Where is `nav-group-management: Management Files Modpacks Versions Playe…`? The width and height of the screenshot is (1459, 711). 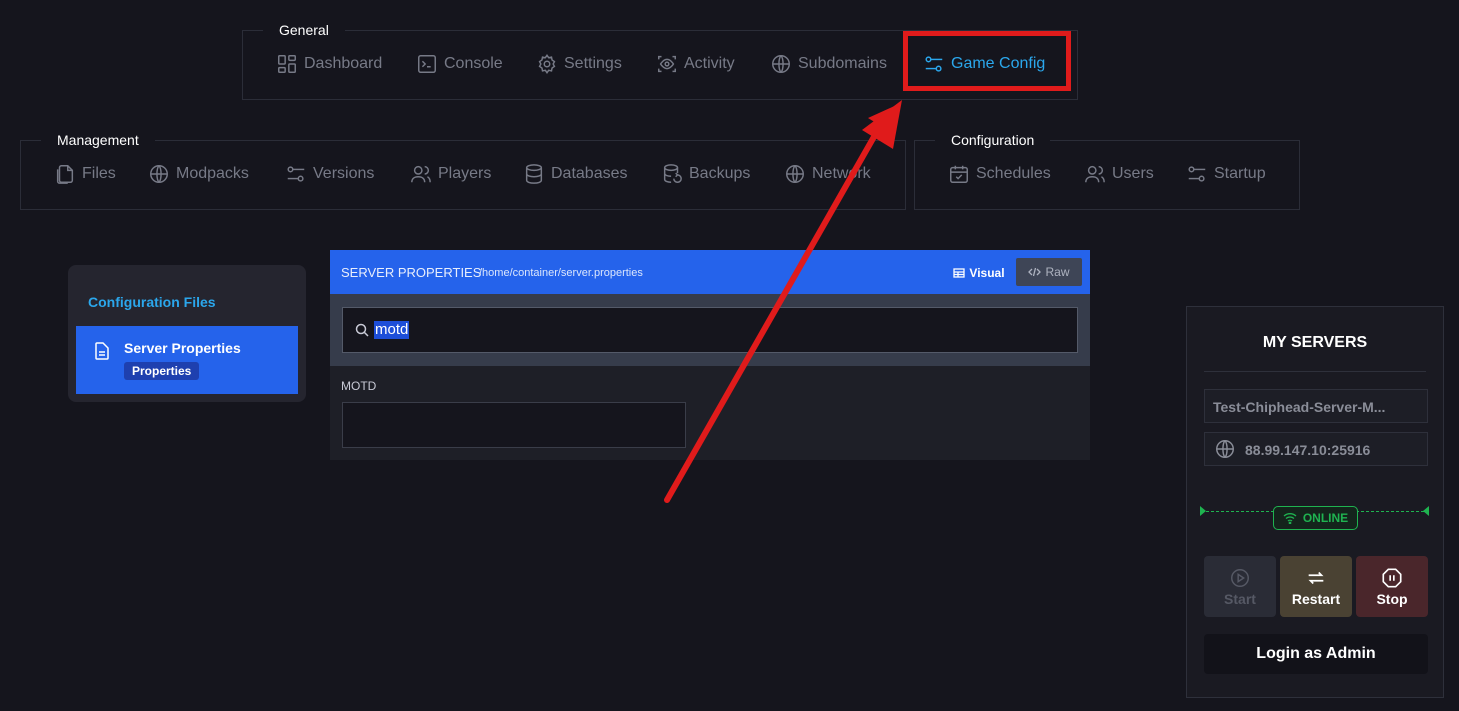
nav-group-management: Management Files Modpacks Versions Playe… is located at coordinates (463, 167).